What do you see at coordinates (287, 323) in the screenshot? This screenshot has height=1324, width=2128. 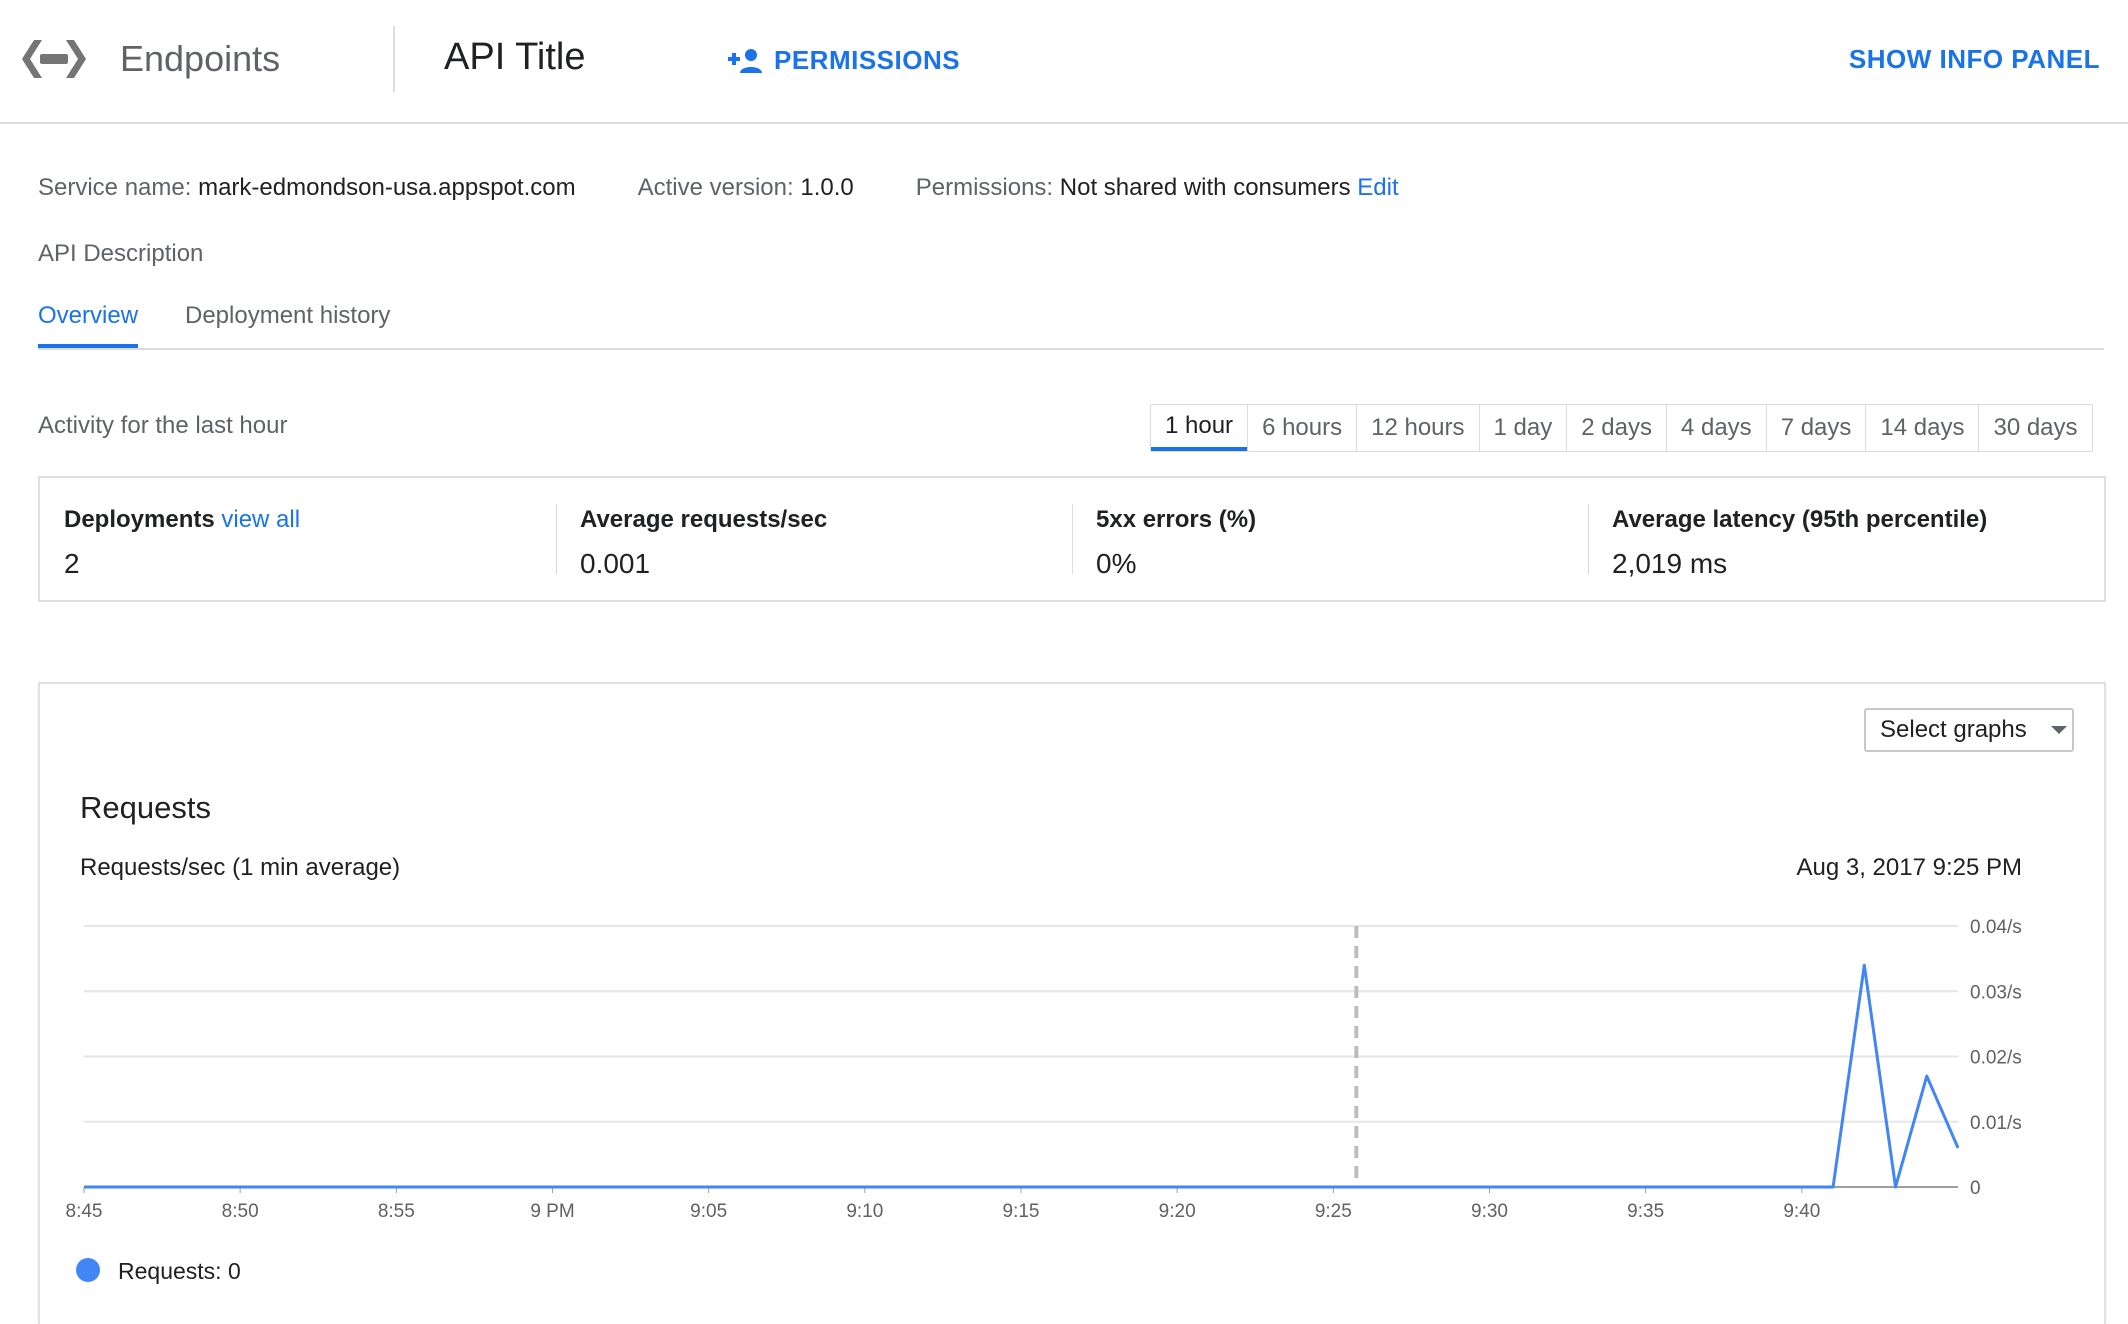 I see `tab-deployment-history: Deployment history` at bounding box center [287, 323].